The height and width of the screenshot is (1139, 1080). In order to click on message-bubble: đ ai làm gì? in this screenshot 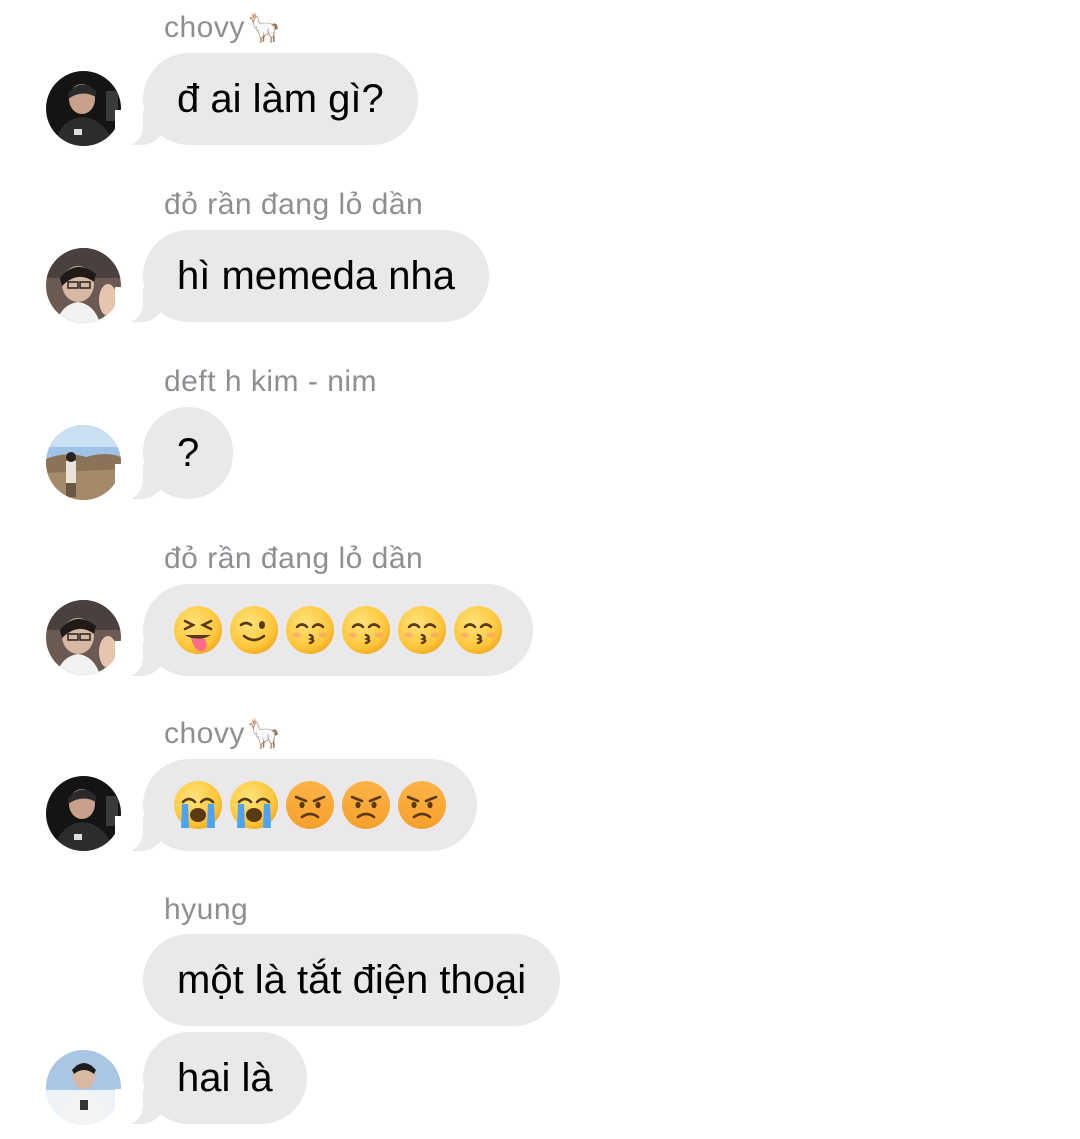, I will do `click(266, 99)`.